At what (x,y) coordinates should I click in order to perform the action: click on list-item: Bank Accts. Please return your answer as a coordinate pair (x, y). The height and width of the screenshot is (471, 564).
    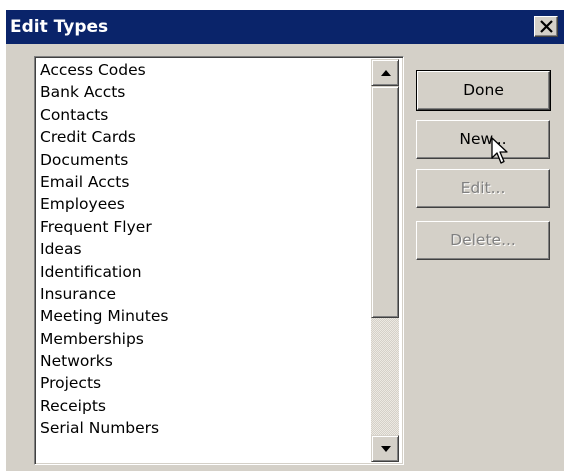
    Looking at the image, I should click on (204, 92).